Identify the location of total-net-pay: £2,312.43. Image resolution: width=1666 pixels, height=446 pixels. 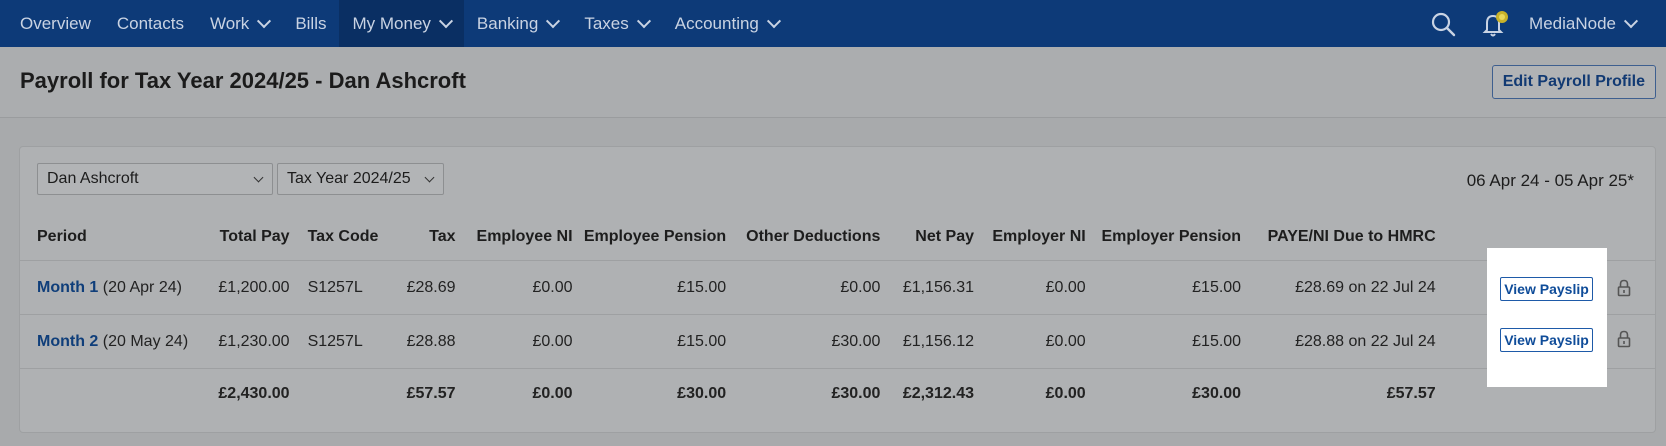
(938, 393).